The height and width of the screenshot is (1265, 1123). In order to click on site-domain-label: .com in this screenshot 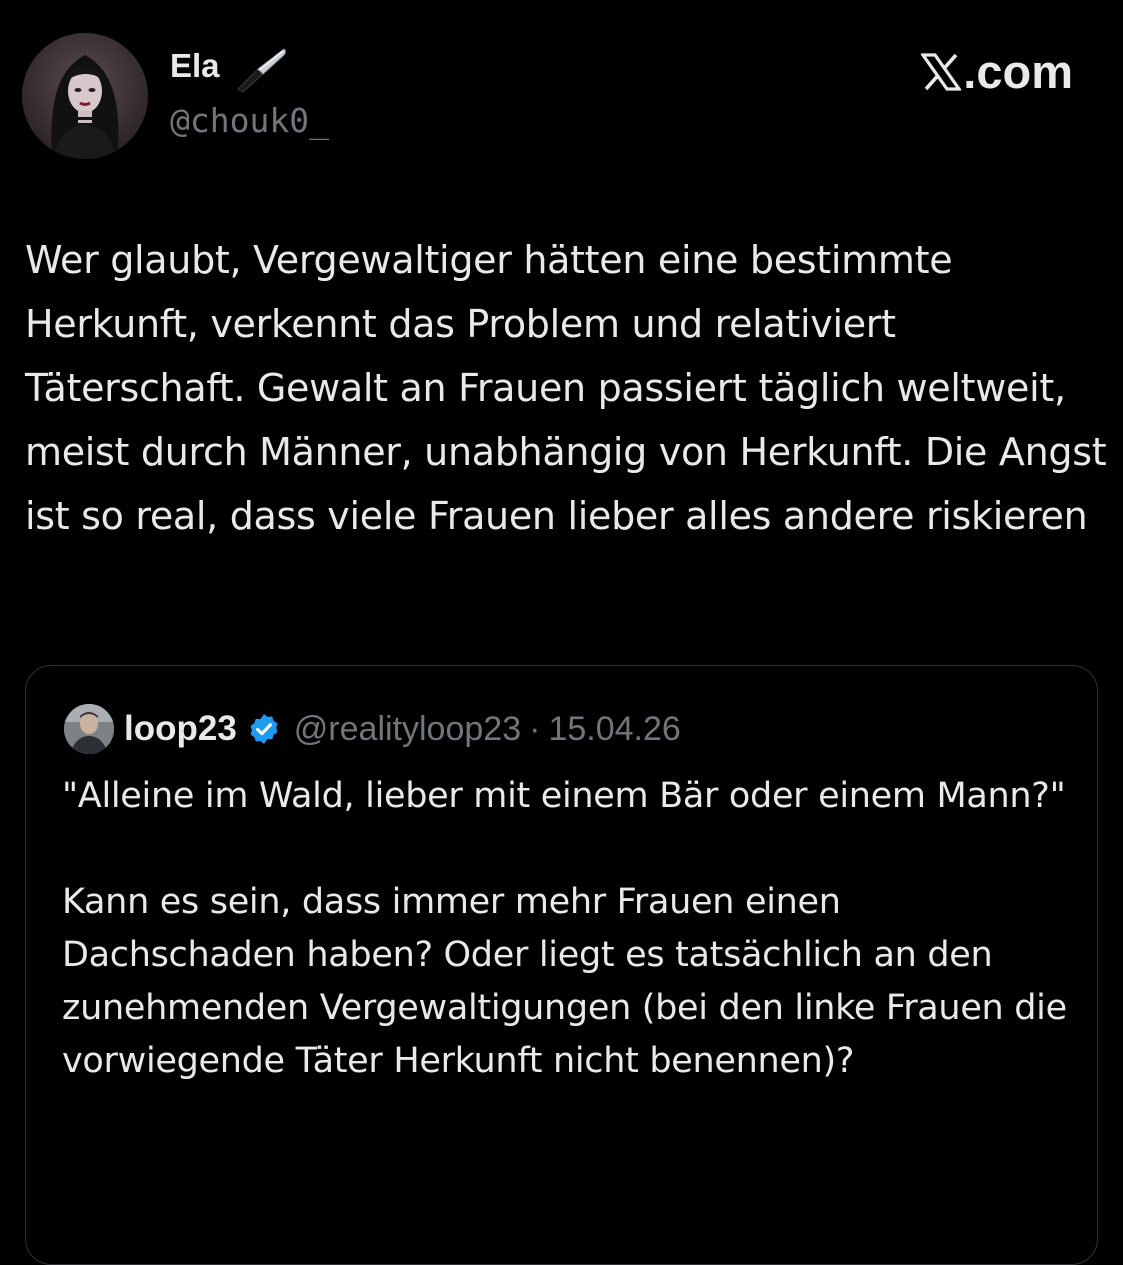, I will do `click(1018, 71)`.